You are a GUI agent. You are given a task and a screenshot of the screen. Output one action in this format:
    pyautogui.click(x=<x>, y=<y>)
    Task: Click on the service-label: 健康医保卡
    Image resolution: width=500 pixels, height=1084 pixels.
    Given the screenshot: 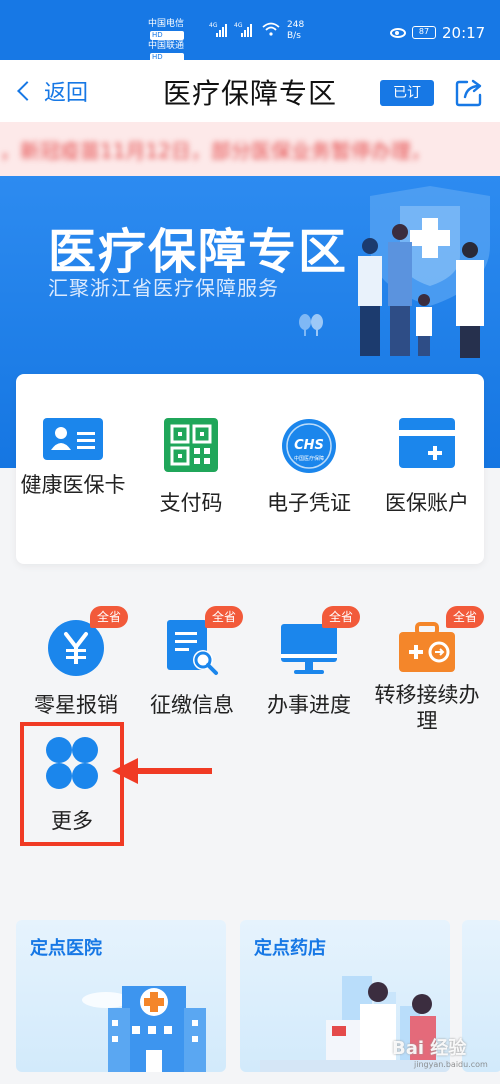 What is the action you would take?
    pyautogui.click(x=73, y=485)
    